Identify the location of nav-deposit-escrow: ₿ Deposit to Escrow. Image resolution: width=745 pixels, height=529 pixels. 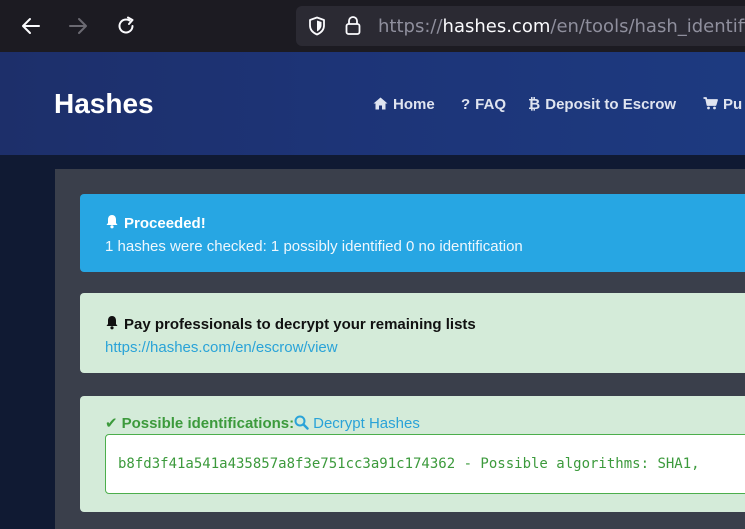
(602, 104).